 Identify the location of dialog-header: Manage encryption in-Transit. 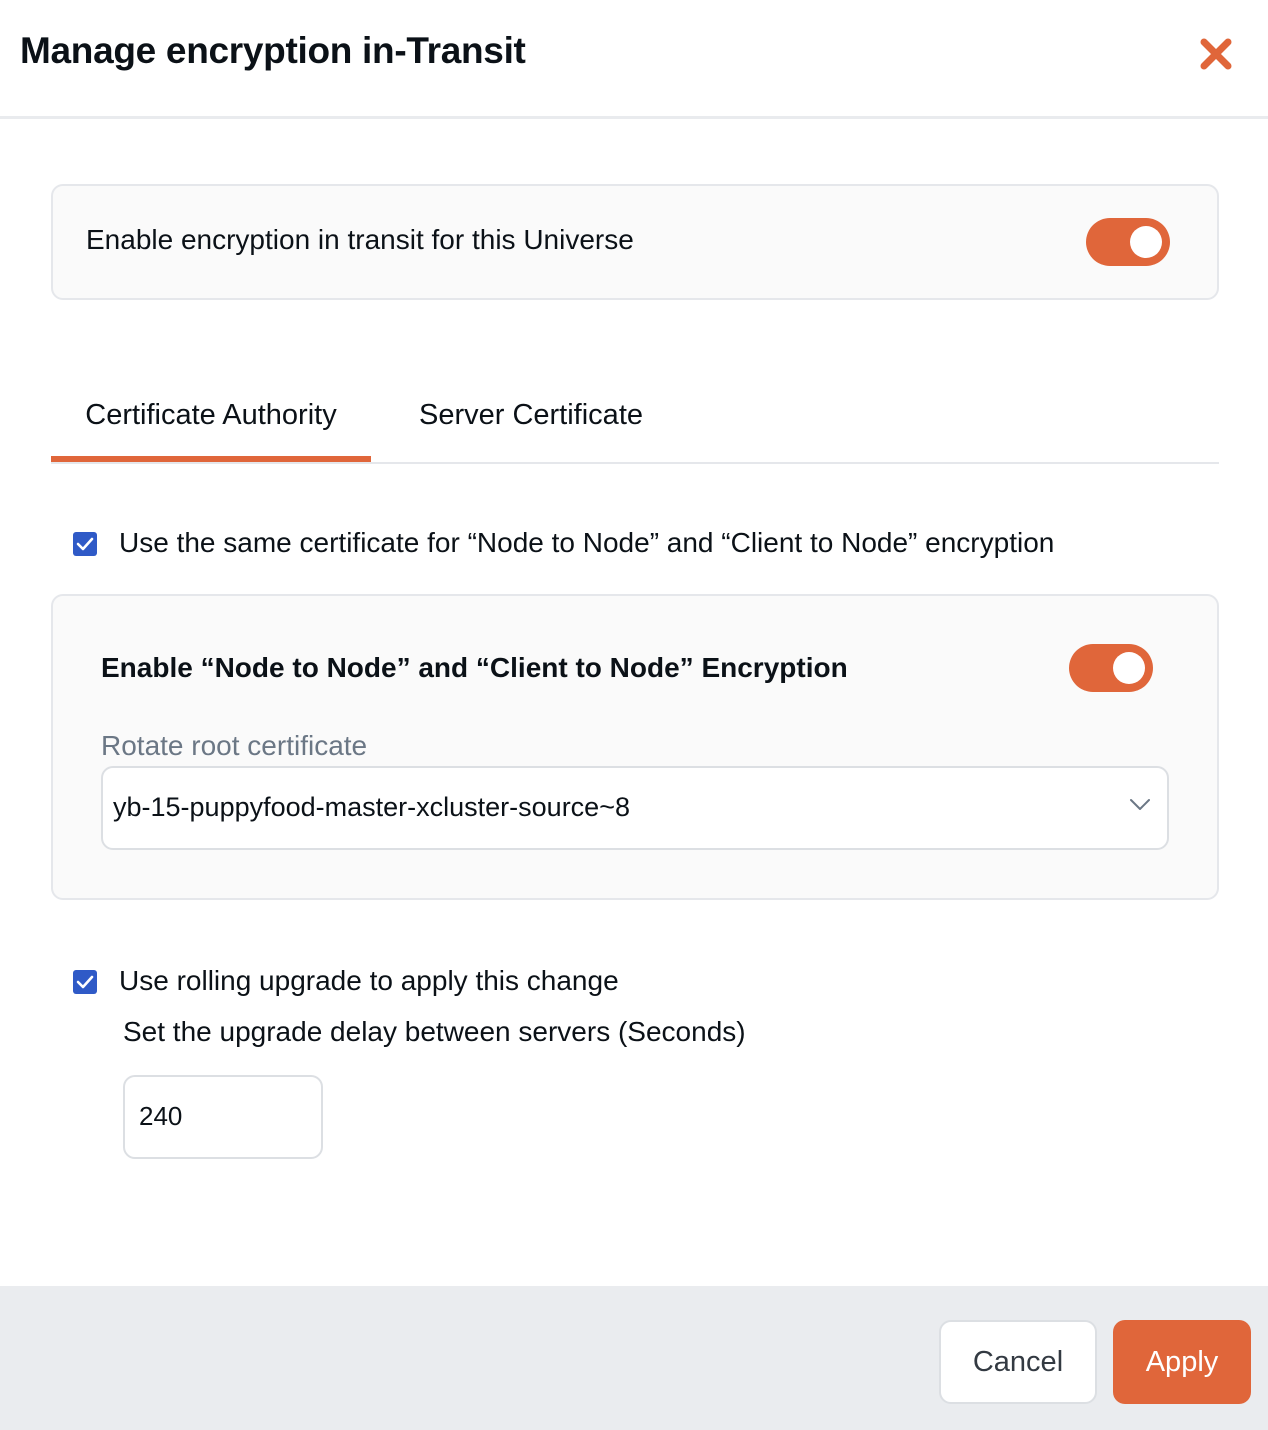
(634, 59).